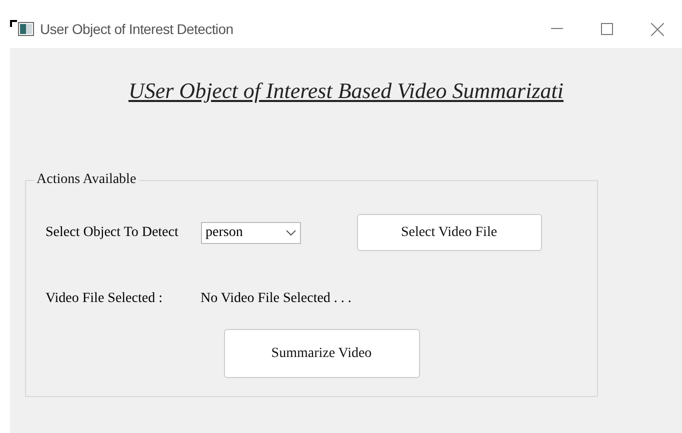 The width and height of the screenshot is (682, 433). I want to click on chevron-icon, so click(291, 233).